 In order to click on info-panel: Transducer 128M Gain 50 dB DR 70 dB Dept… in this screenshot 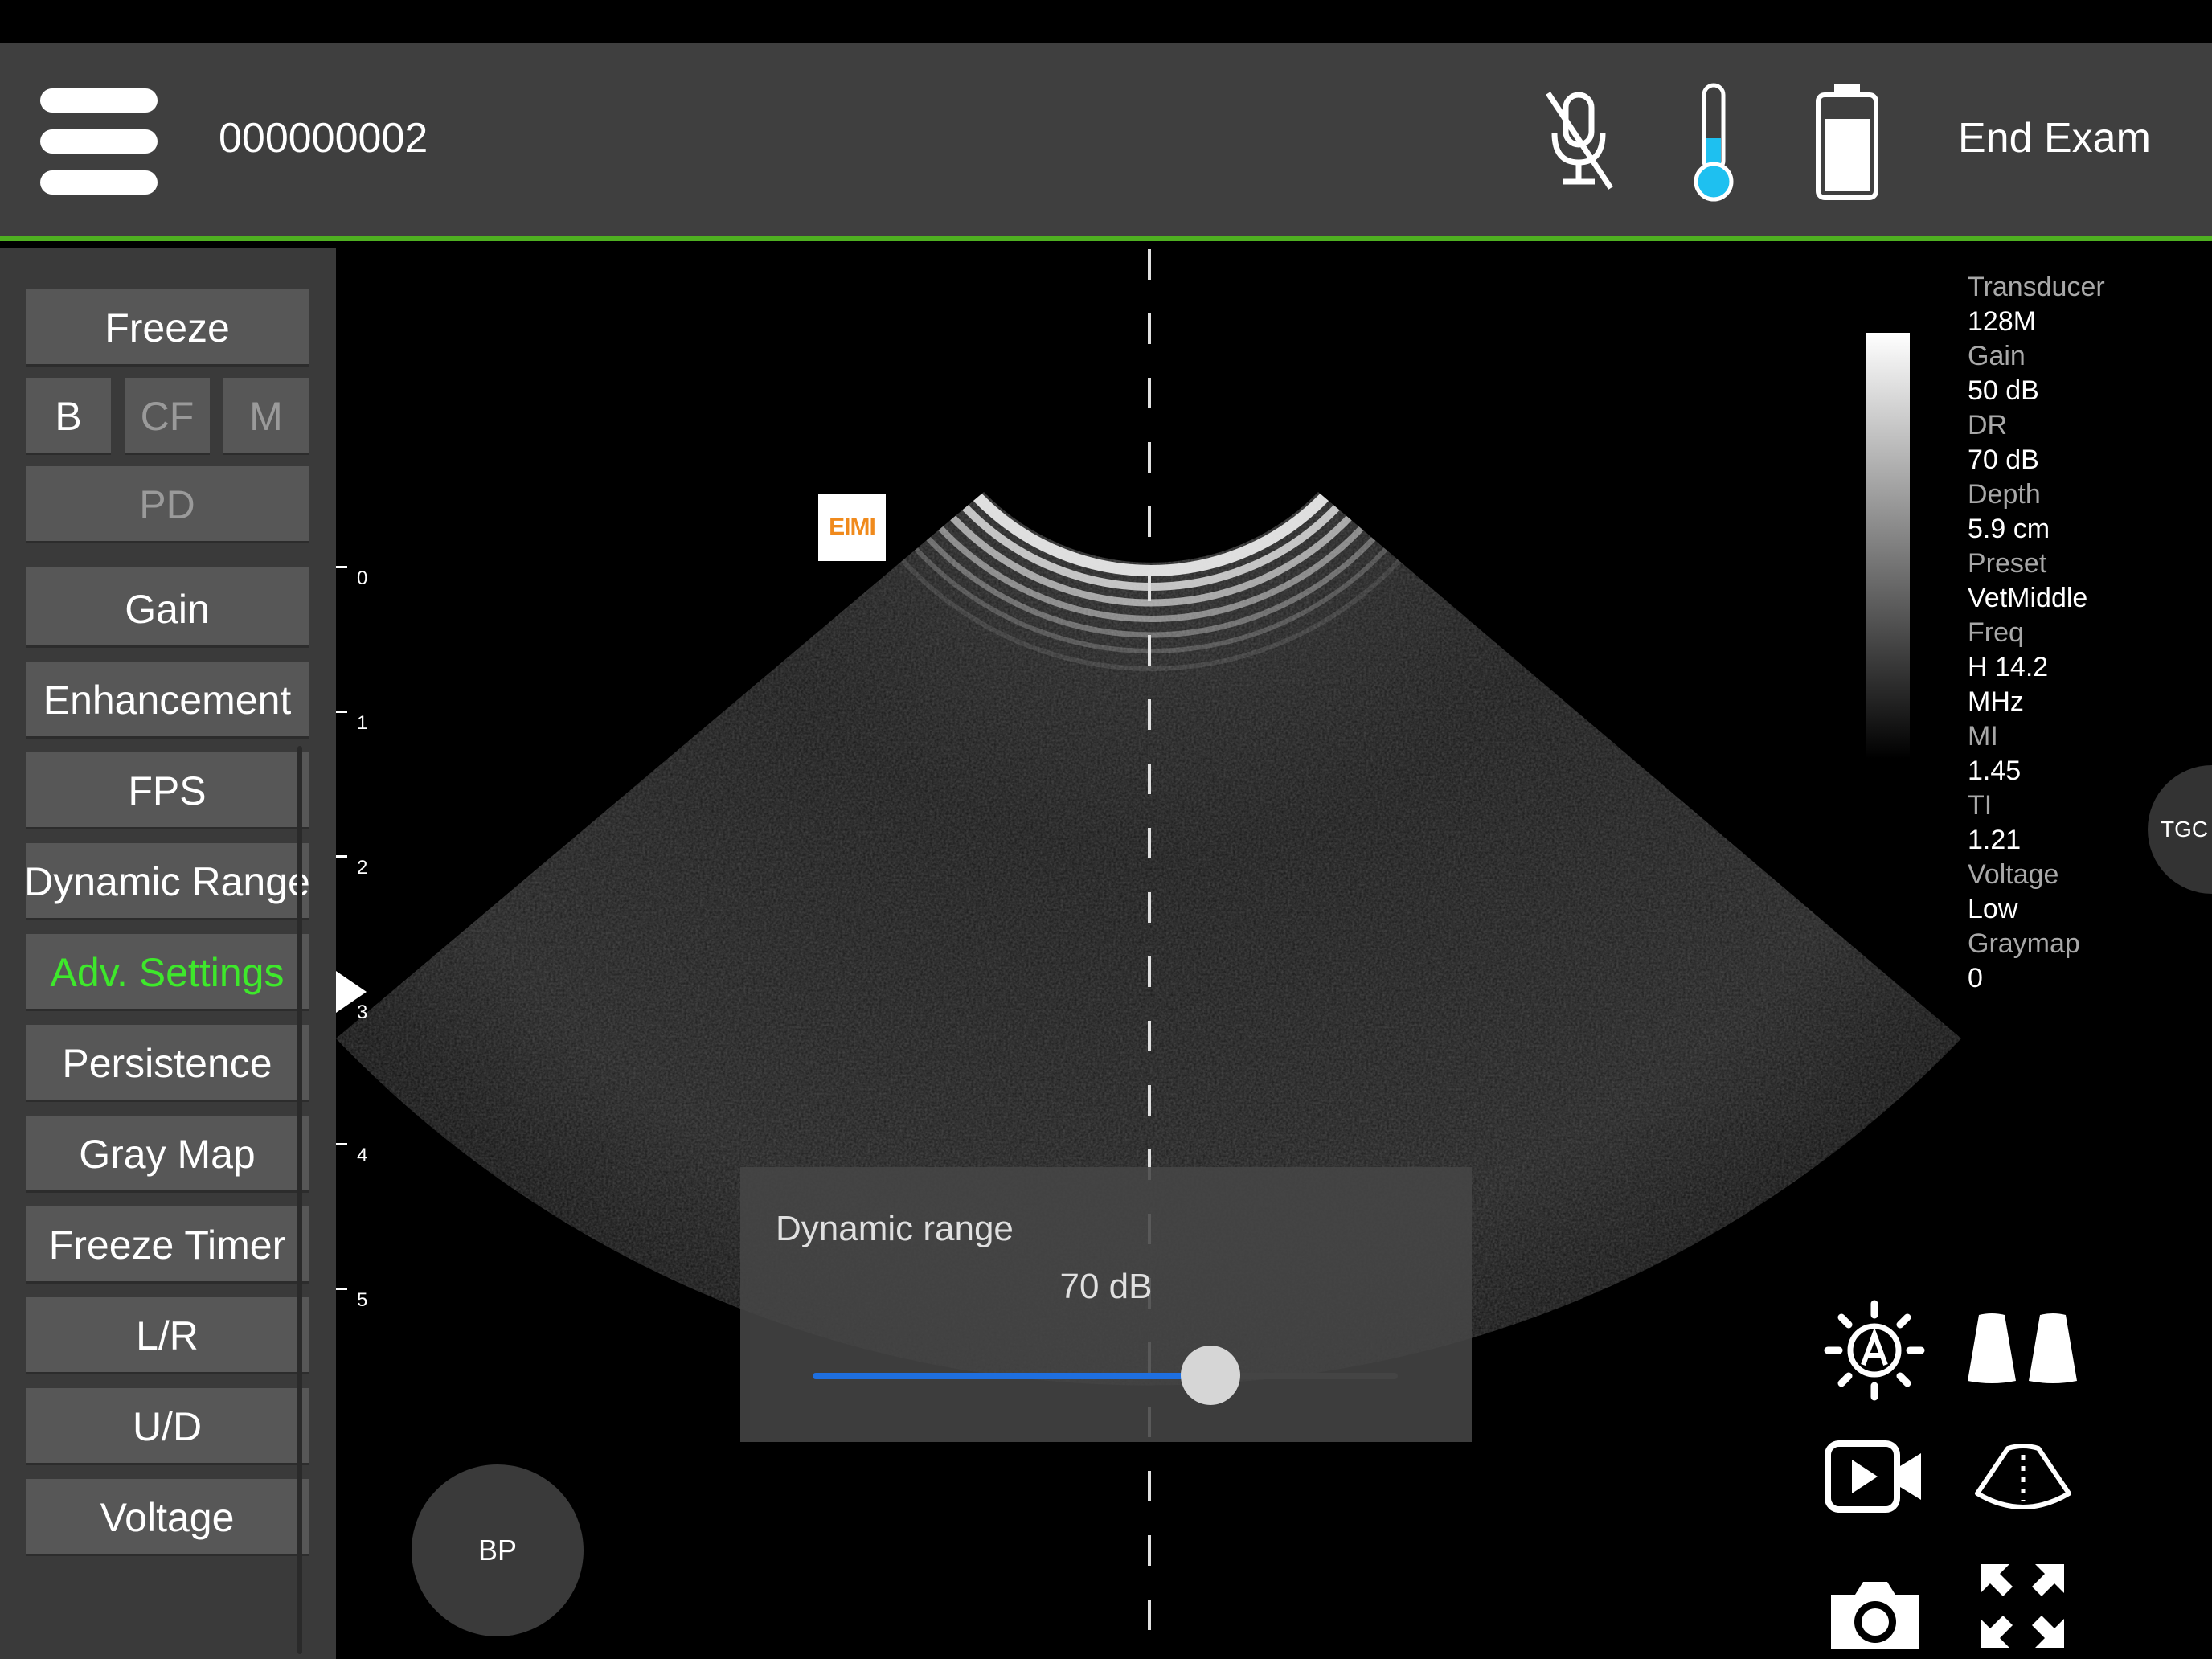, I will do `click(2088, 633)`.